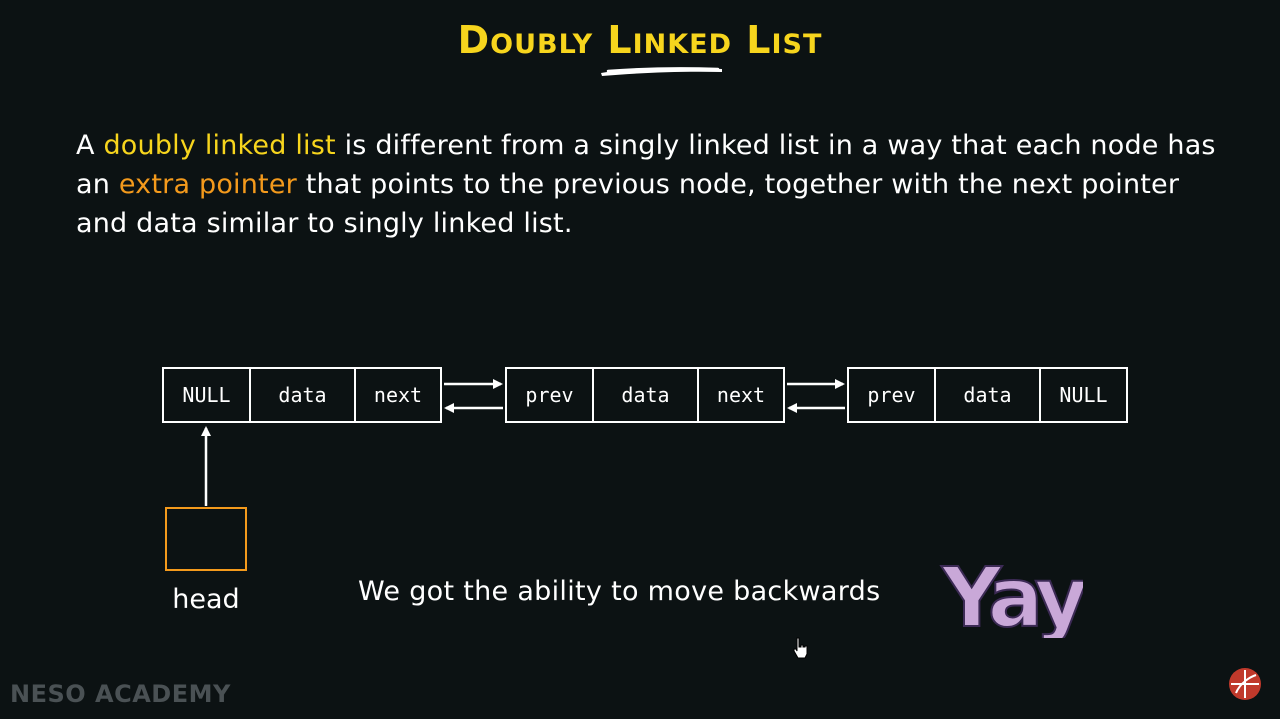 This screenshot has width=1280, height=719. I want to click on neso-logo-icon, so click(1245, 684).